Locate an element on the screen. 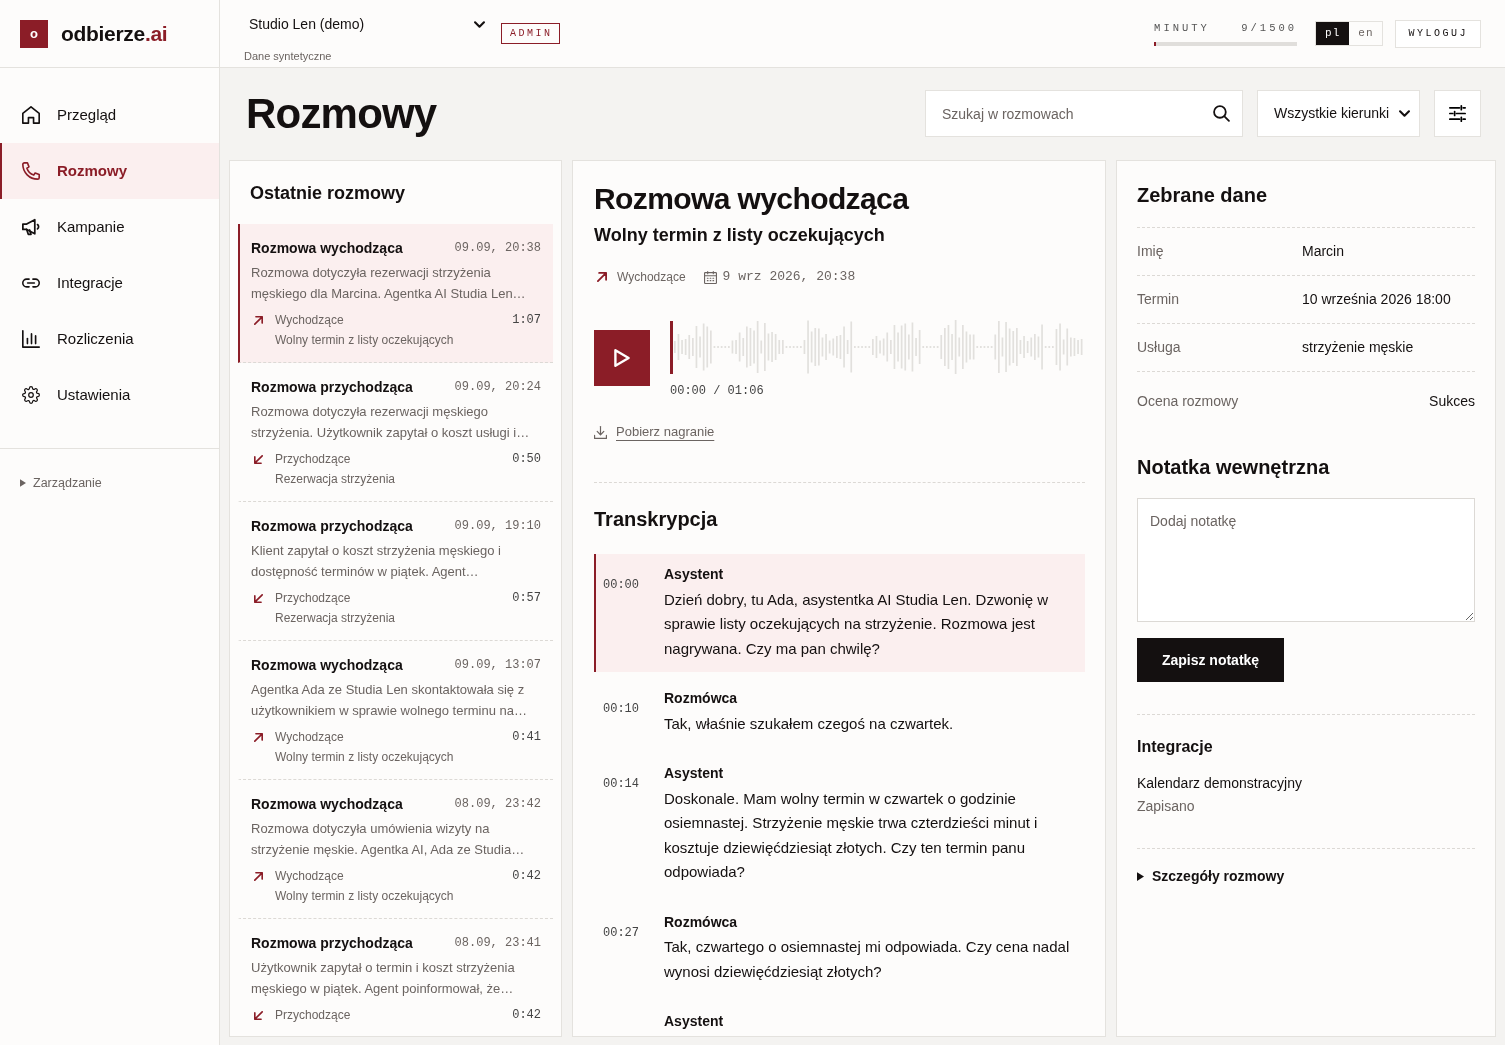 The height and width of the screenshot is (1045, 1505). role-badge: ADMIN is located at coordinates (530, 33).